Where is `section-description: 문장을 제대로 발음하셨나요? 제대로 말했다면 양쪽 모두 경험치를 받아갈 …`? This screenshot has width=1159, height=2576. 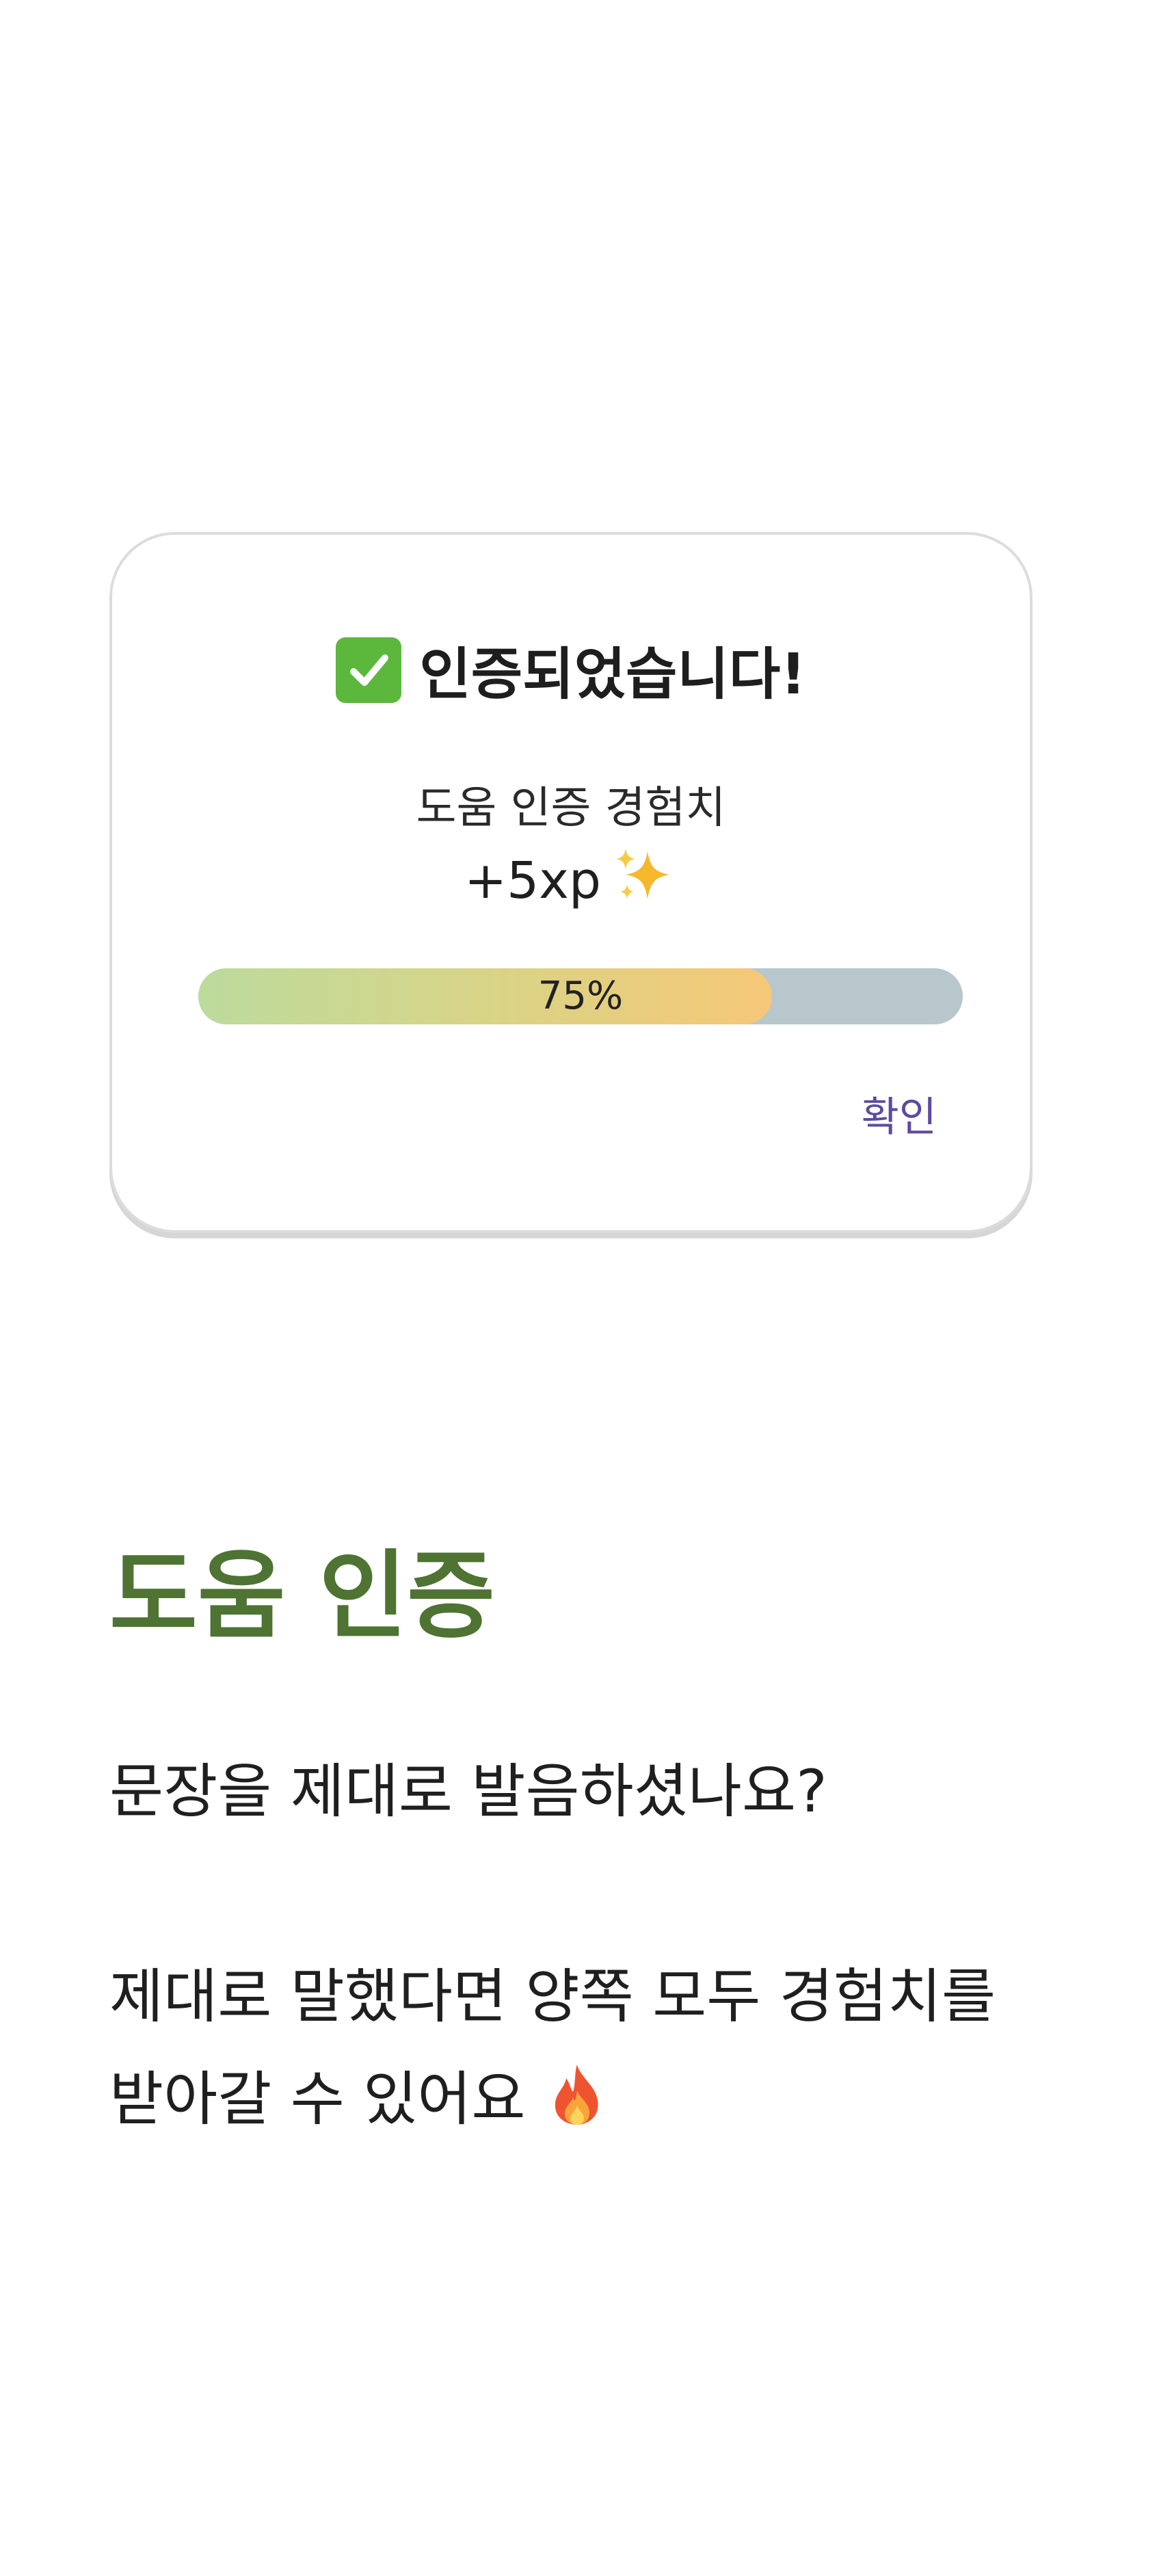 section-description: 문장을 제대로 발음하셨나요? 제대로 말했다면 양쪽 모두 경험치를 받아갈 … is located at coordinates (594, 1945).